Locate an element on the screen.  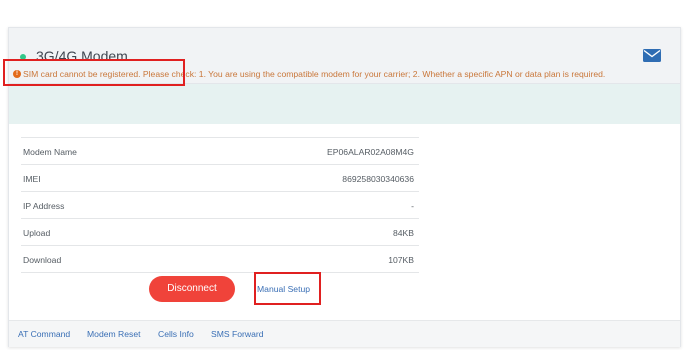
disconnect-button: Disconnect is located at coordinates (192, 289).